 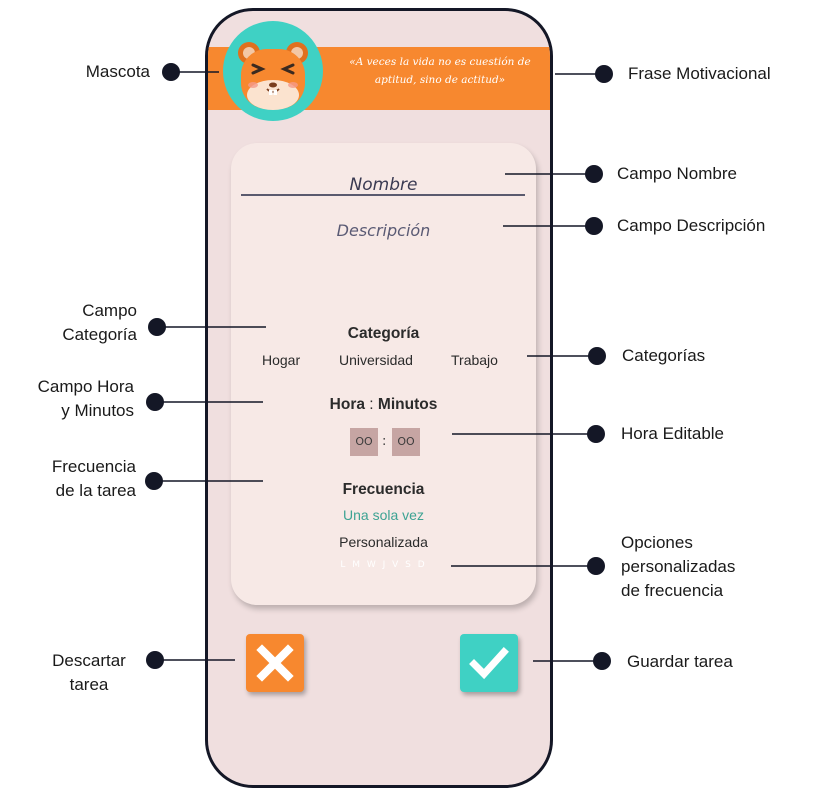 I want to click on category-option-trabajo: Trabajo, so click(x=474, y=360).